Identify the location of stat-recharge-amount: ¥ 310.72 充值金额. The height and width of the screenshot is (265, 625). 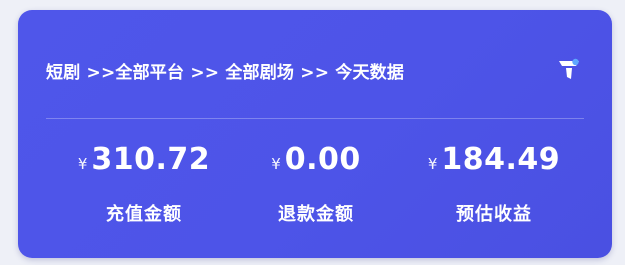
(144, 184).